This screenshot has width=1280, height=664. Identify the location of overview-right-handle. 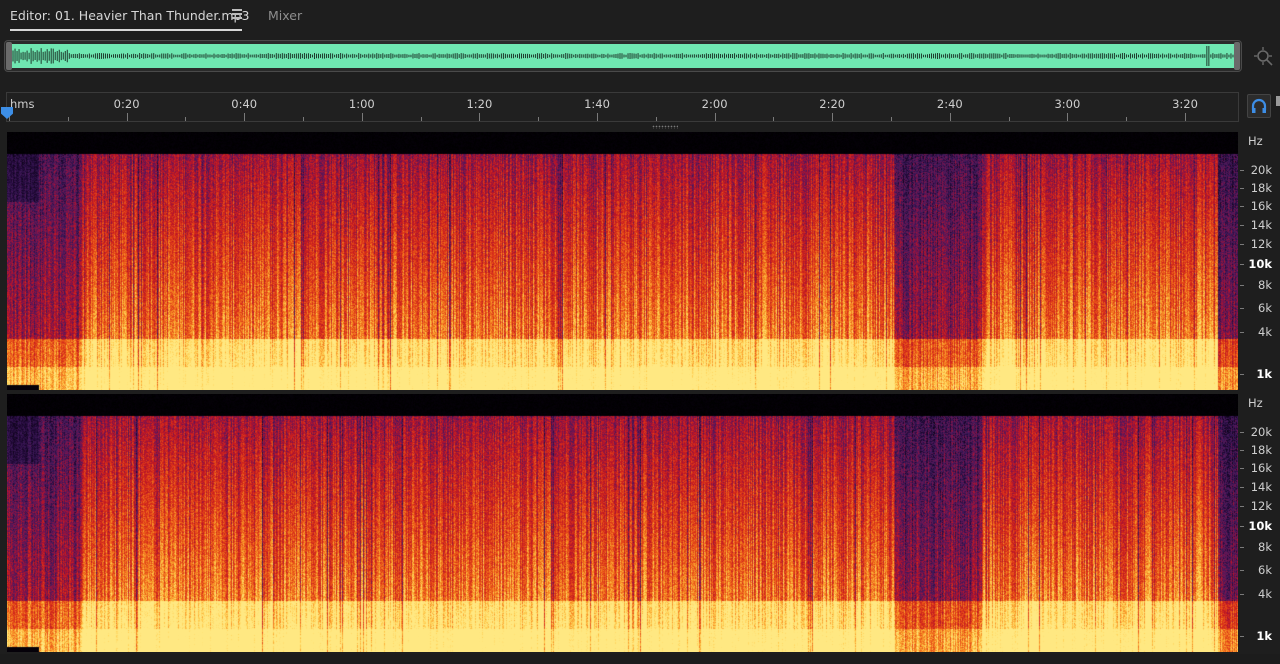
(1237, 56).